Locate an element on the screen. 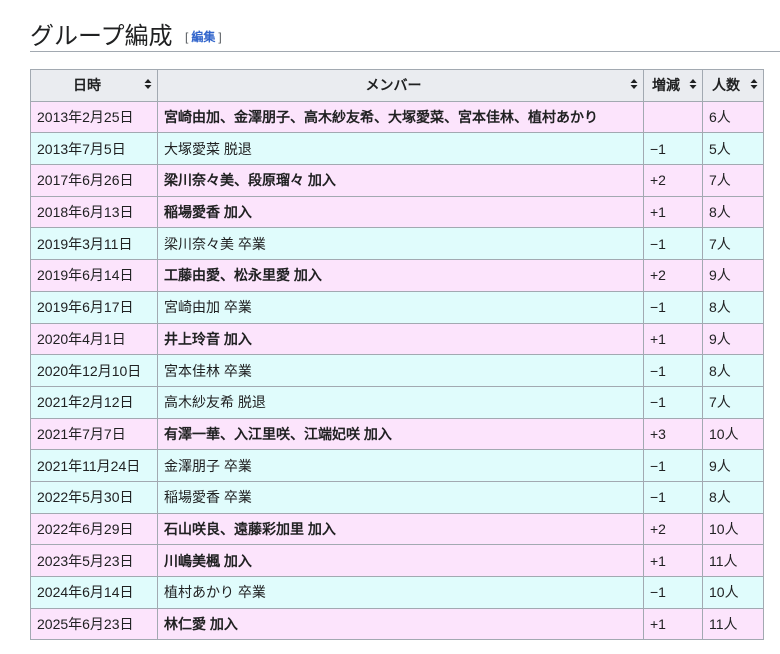  table-row: 2020年12月10日 宮本佳林 卒業 −1 8人 is located at coordinates (397, 370).